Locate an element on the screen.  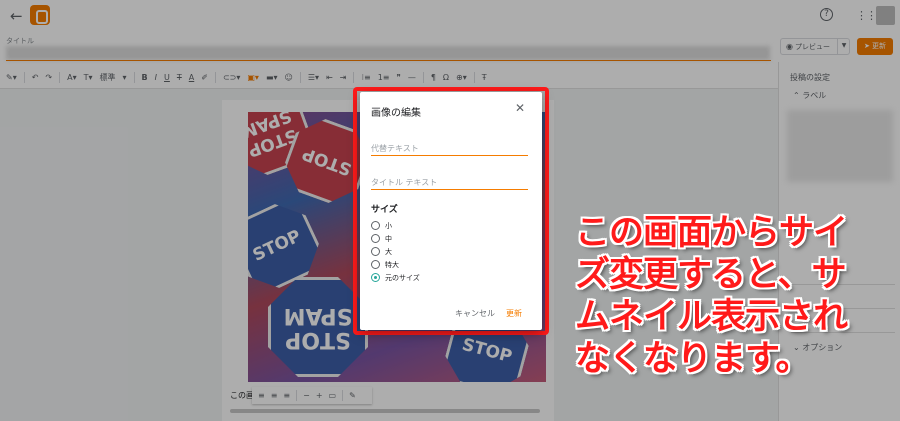
title-text-field is located at coordinates (449, 182).